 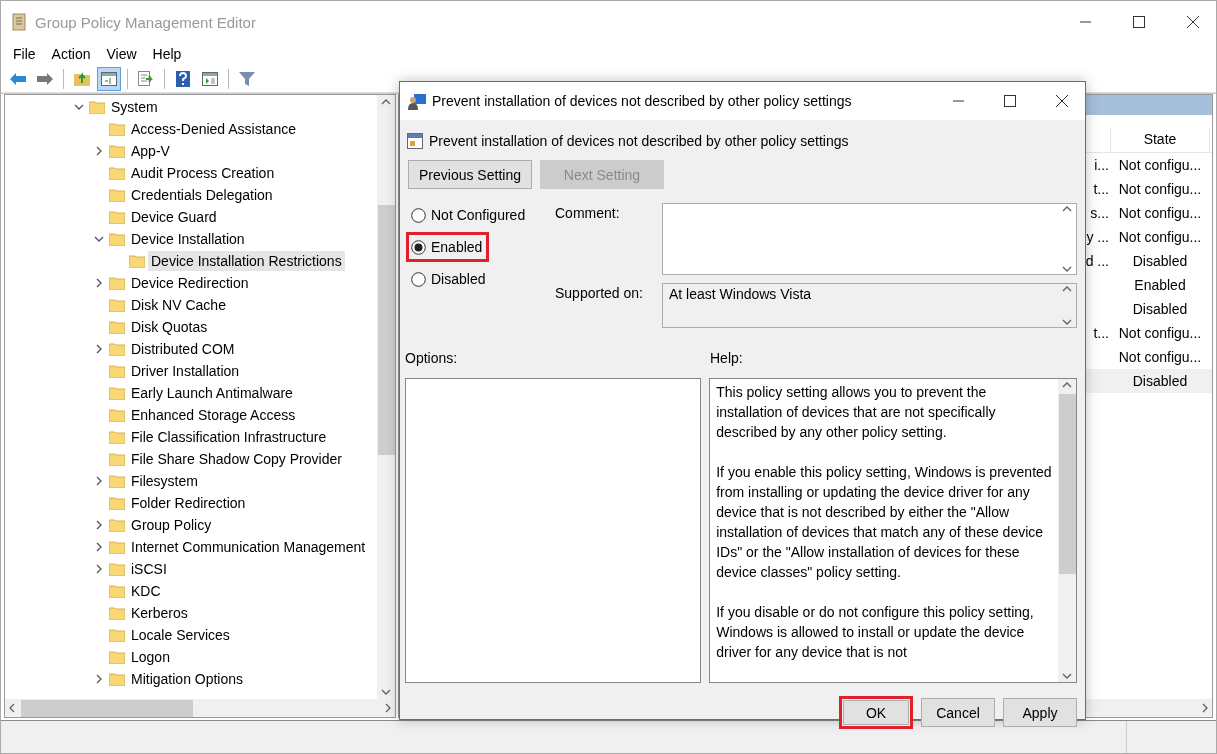 What do you see at coordinates (203, 173) in the screenshot?
I see `tree-item: Audit Process Creation` at bounding box center [203, 173].